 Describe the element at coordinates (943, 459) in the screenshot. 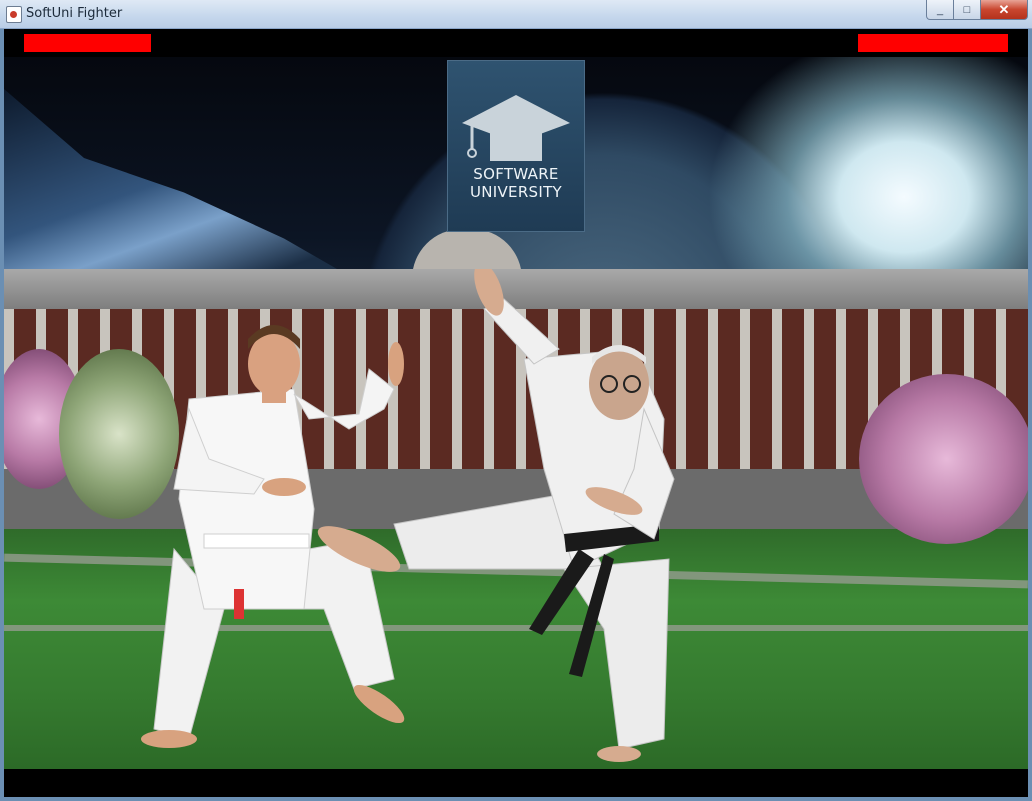

I see `blossom-tree-right` at that location.